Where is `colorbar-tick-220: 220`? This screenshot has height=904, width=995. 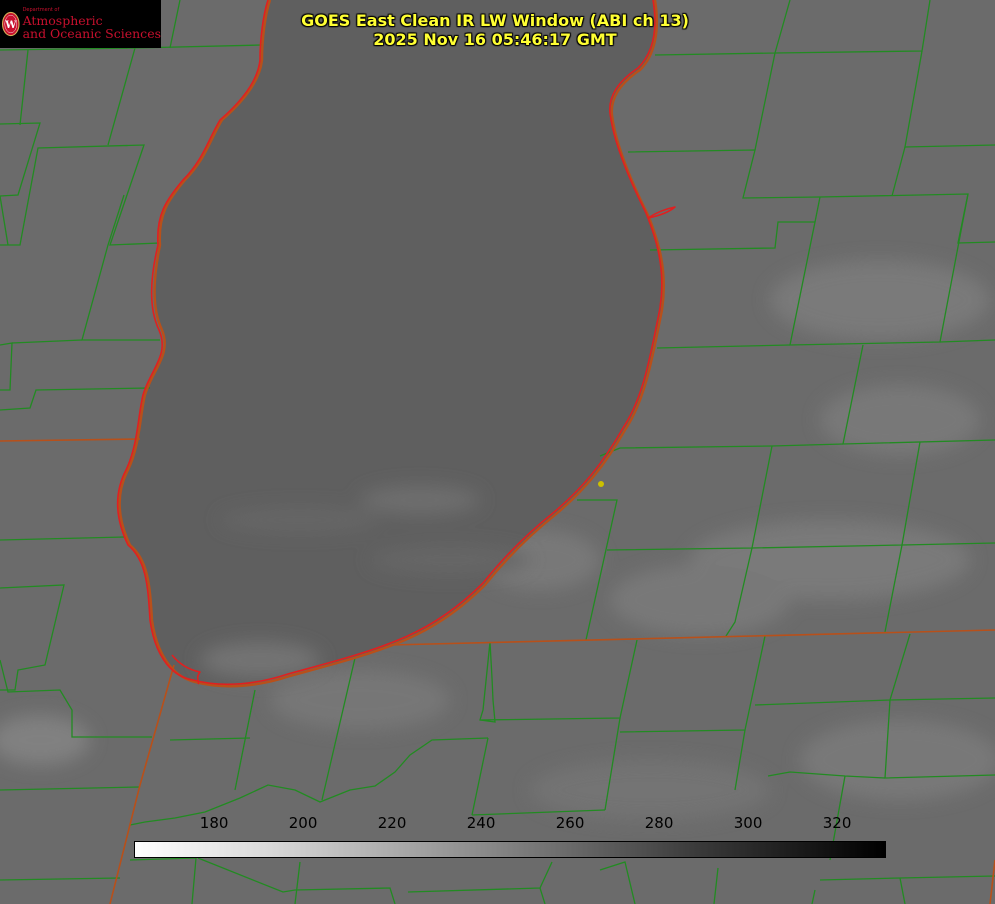
colorbar-tick-220: 220 is located at coordinates (392, 823).